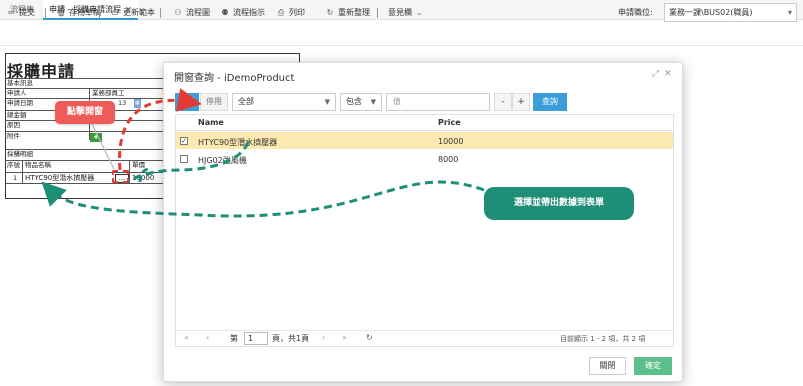 The height and width of the screenshot is (386, 803). What do you see at coordinates (354, 101) in the screenshot?
I see `operator-select-value: 包含` at bounding box center [354, 101].